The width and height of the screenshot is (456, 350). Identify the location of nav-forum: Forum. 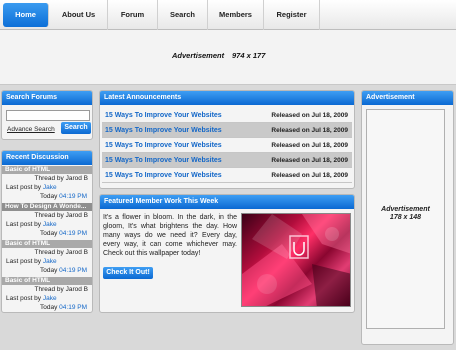
(133, 15).